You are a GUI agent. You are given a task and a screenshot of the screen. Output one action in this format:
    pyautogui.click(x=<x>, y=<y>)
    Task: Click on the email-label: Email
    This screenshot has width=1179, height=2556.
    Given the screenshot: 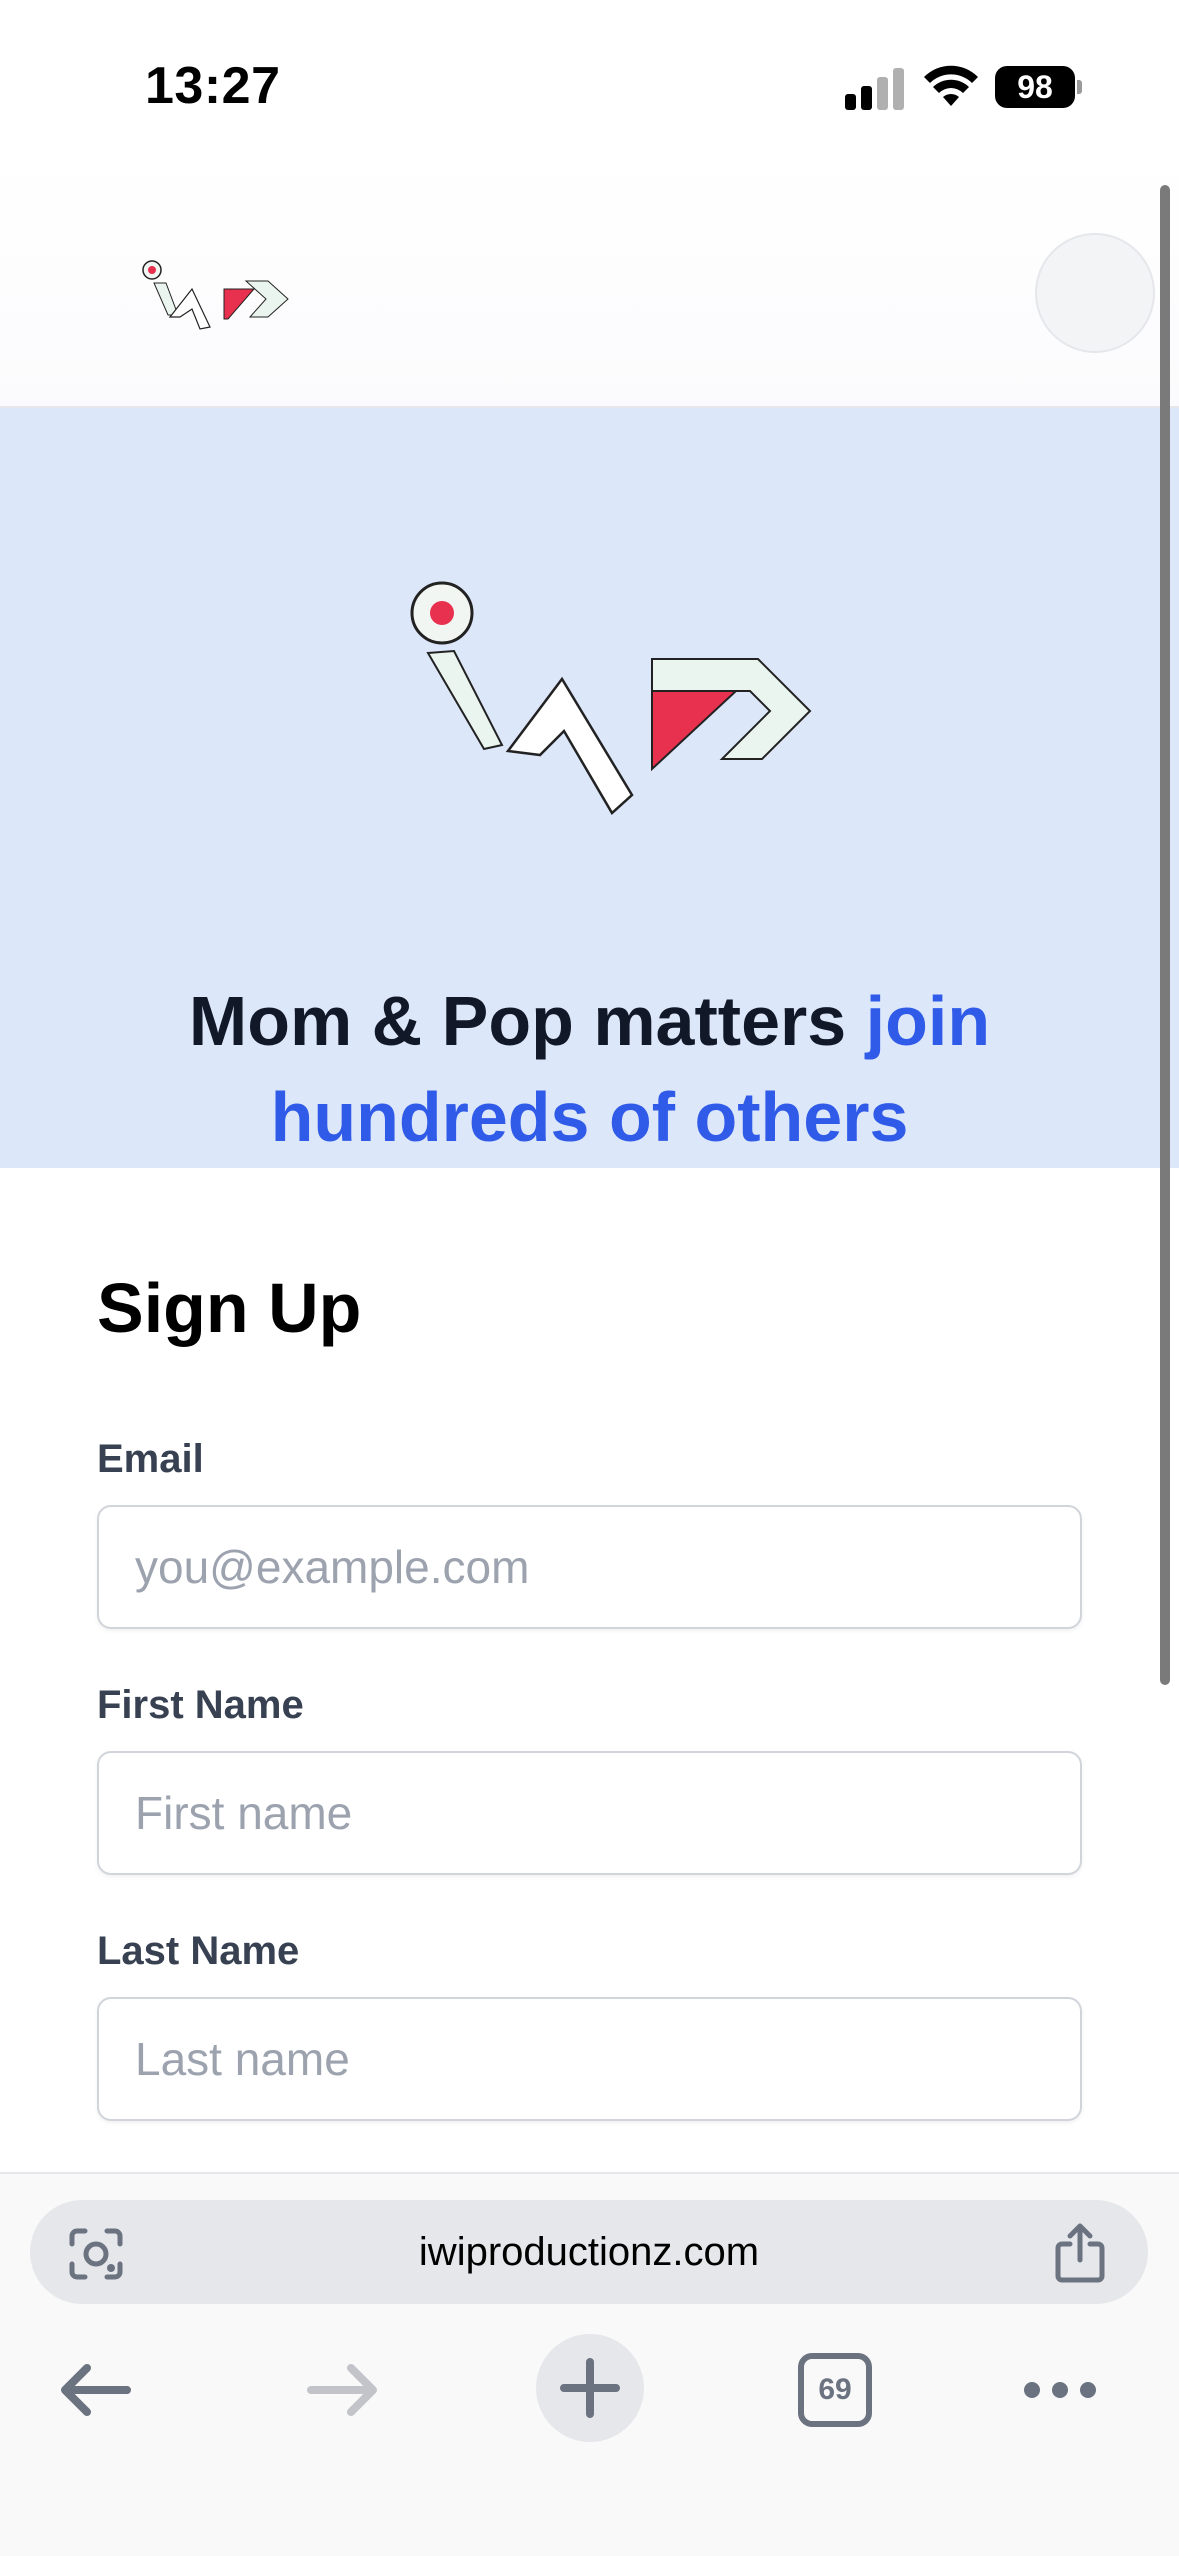 What is the action you would take?
    pyautogui.click(x=150, y=1459)
    